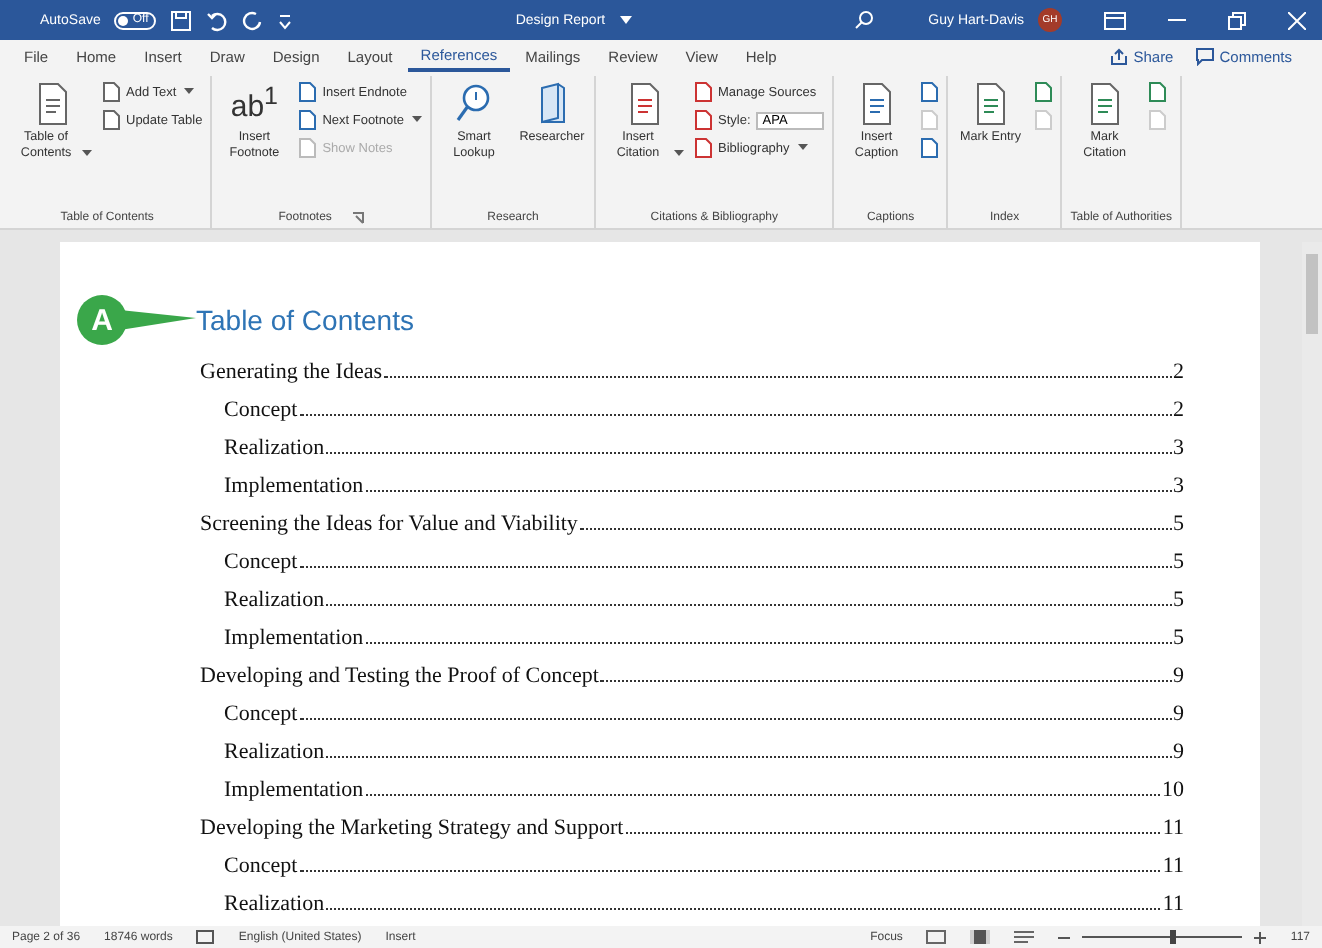  Describe the element at coordinates (1115, 20) in the screenshot. I see `ribbon-display-icon` at that location.